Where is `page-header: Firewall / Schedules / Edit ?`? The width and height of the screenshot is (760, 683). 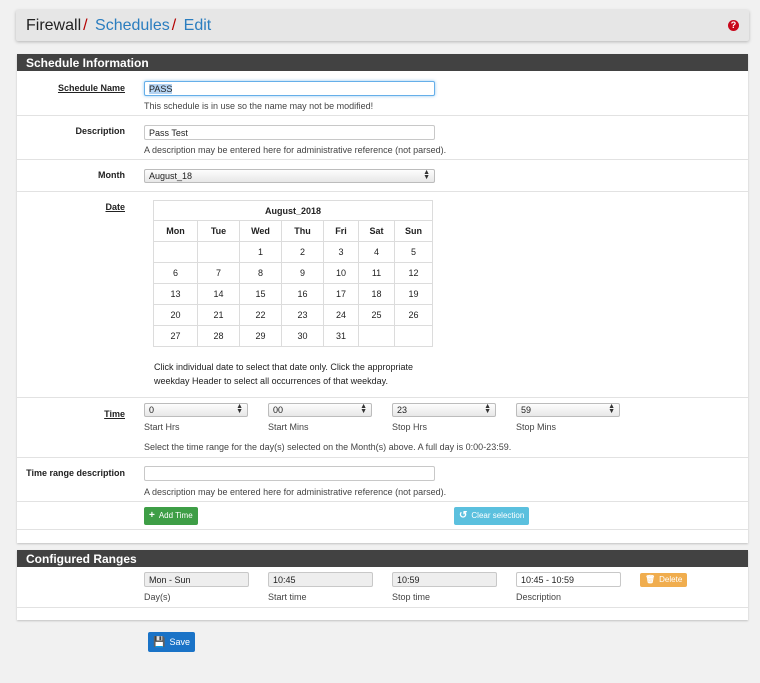 page-header: Firewall / Schedules / Edit ? is located at coordinates (382, 25).